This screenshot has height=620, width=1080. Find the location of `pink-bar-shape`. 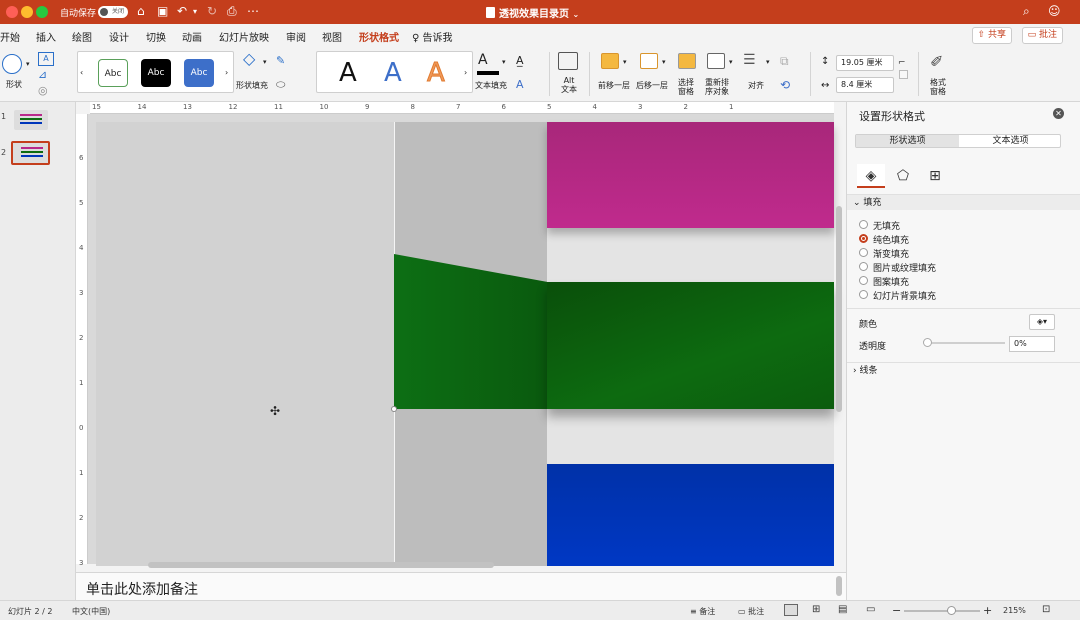

pink-bar-shape is located at coordinates (690, 175).